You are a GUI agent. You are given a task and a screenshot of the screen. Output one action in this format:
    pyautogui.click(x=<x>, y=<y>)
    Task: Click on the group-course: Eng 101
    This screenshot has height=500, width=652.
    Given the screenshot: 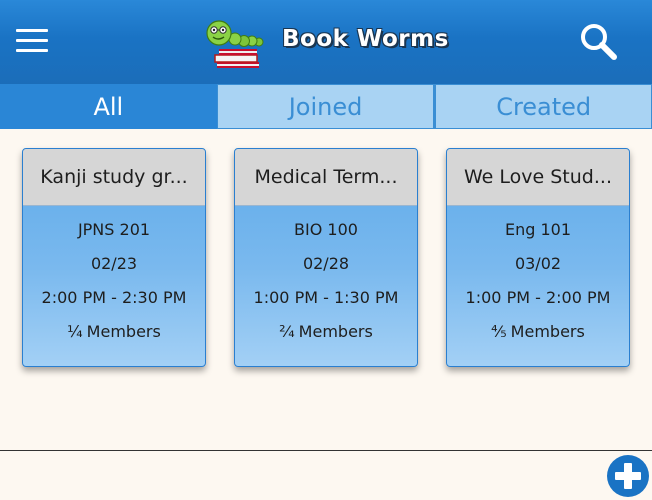 What is the action you would take?
    pyautogui.click(x=538, y=229)
    